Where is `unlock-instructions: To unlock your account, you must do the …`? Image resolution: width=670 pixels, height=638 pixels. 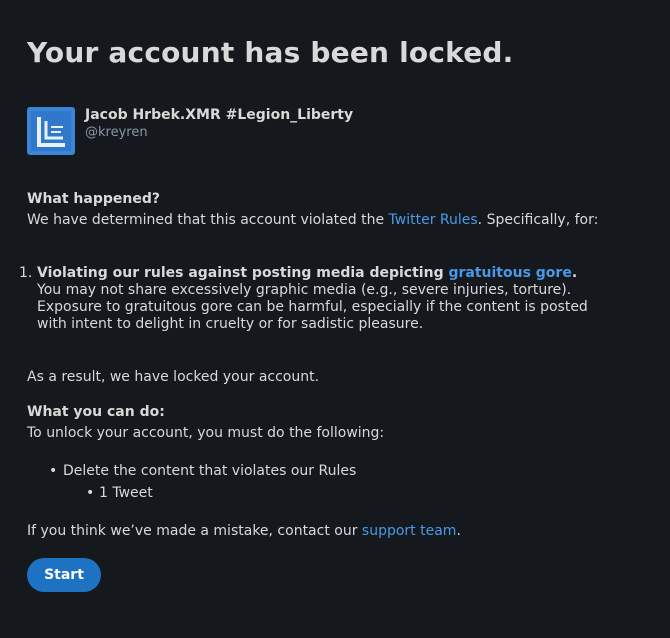
unlock-instructions: To unlock your account, you must do the … is located at coordinates (206, 433).